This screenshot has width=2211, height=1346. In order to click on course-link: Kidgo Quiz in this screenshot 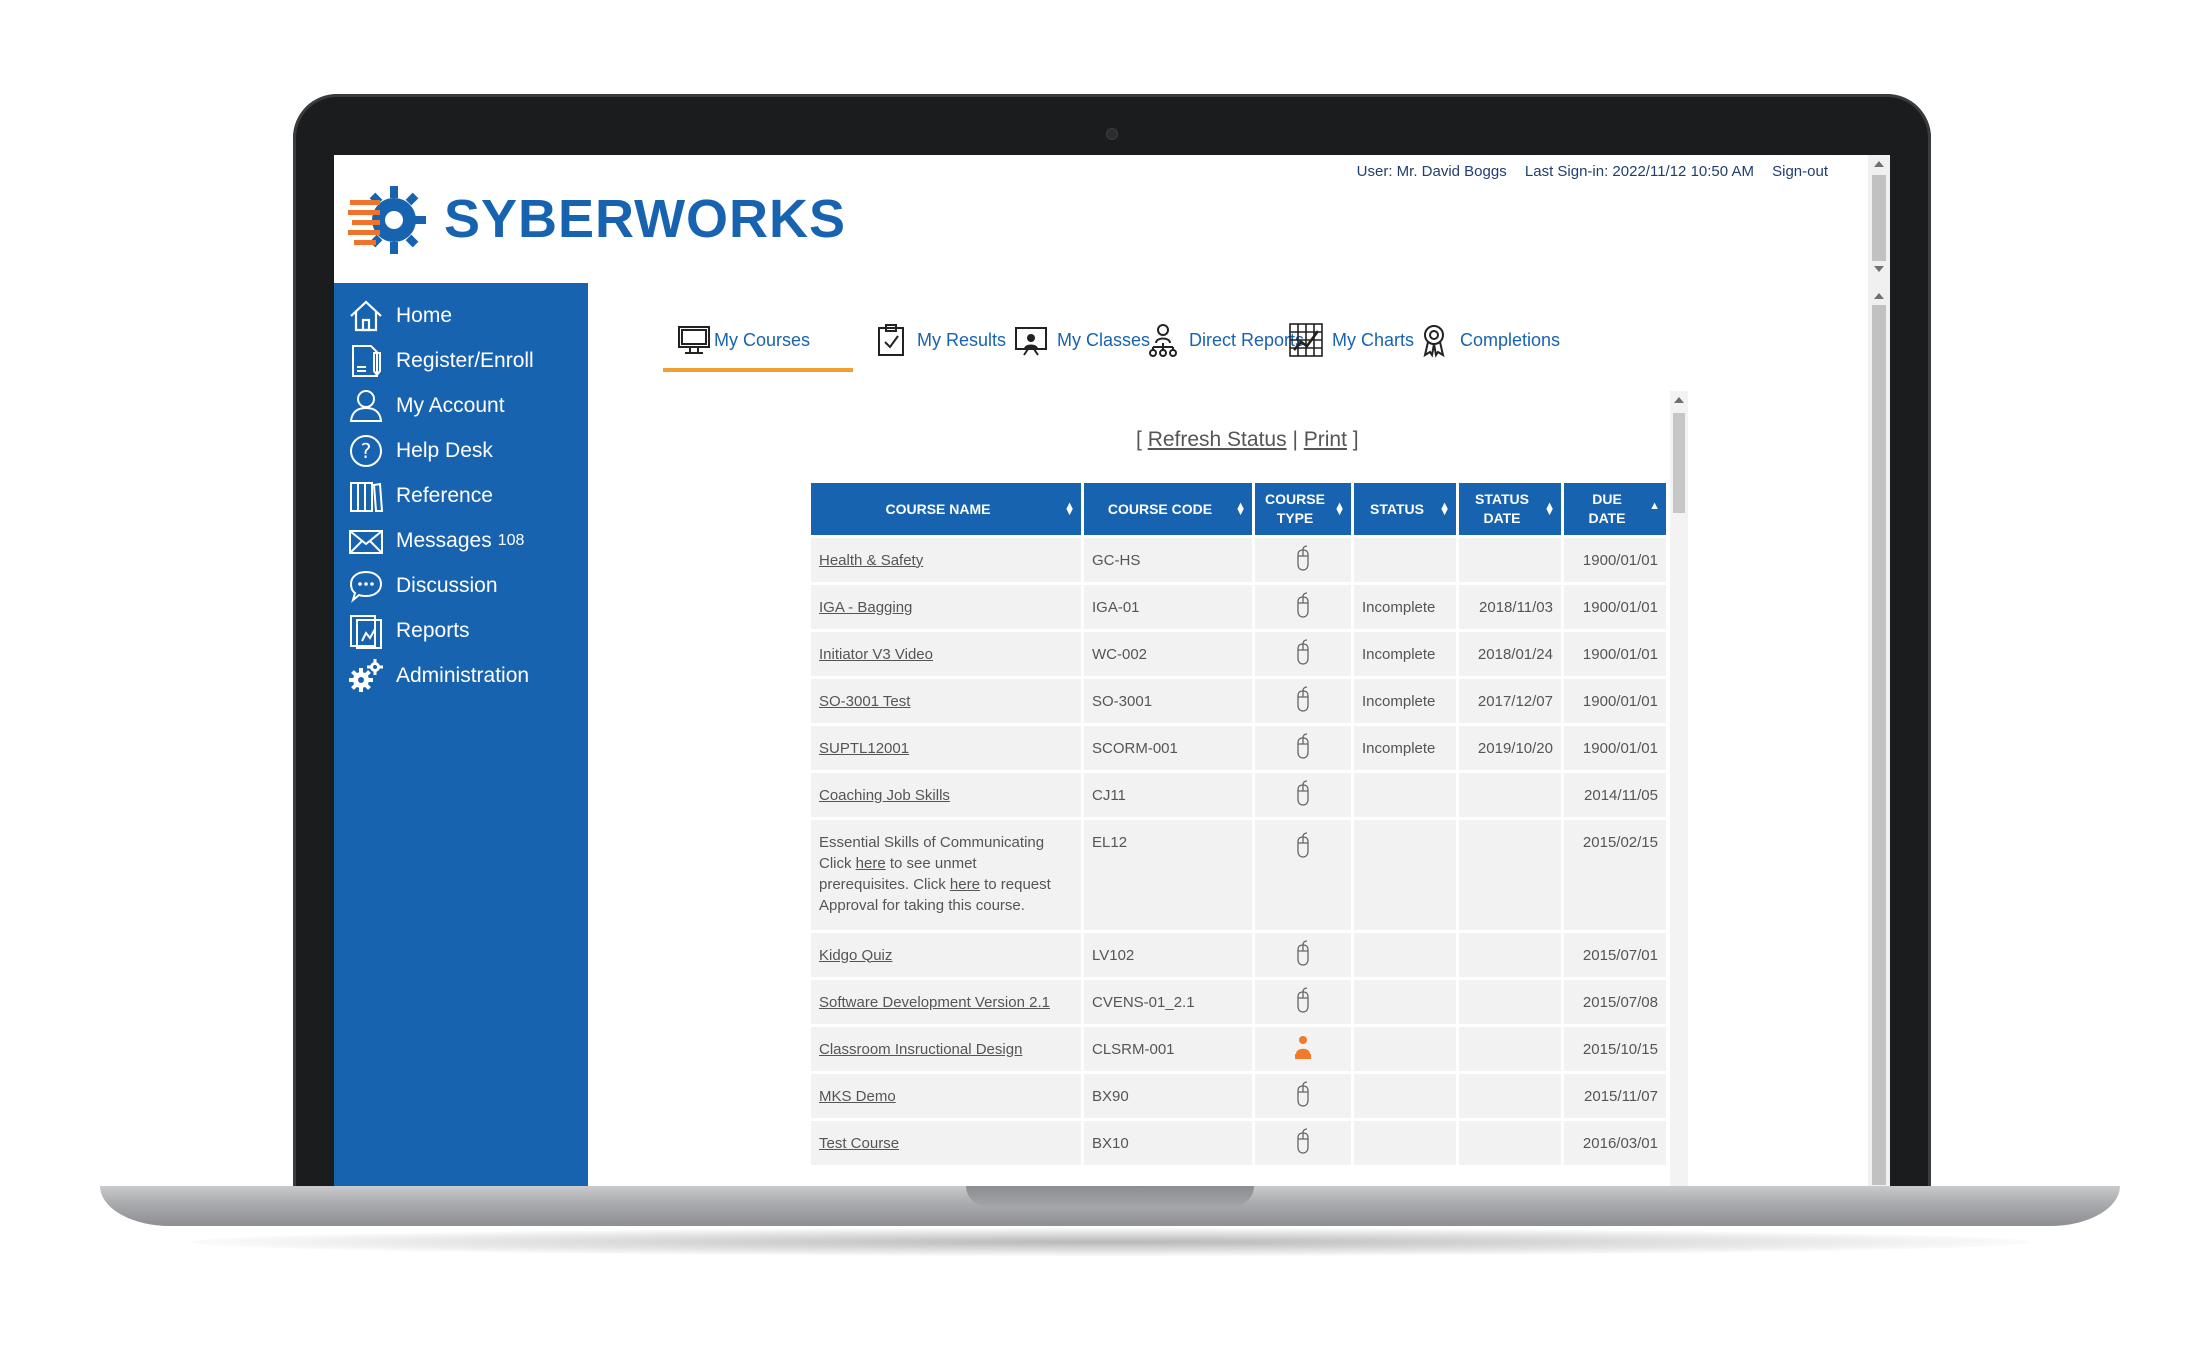, I will do `click(855, 955)`.